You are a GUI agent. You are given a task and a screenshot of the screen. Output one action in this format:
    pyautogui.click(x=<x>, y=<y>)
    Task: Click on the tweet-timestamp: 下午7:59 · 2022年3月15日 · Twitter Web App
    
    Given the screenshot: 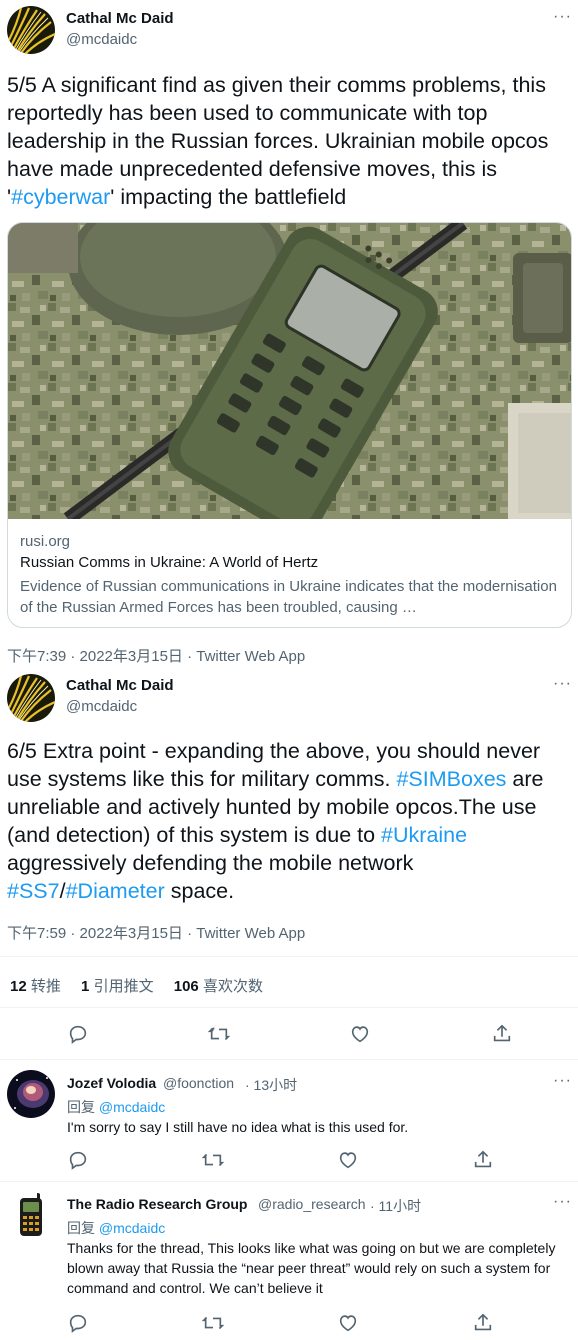 What is the action you would take?
    pyautogui.click(x=156, y=932)
    